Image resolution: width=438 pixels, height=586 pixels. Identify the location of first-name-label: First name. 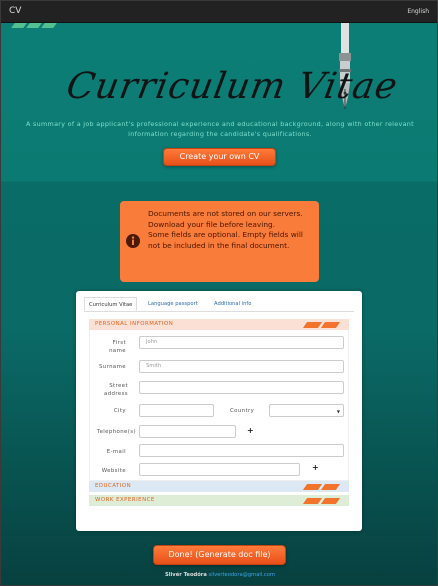
(117, 347).